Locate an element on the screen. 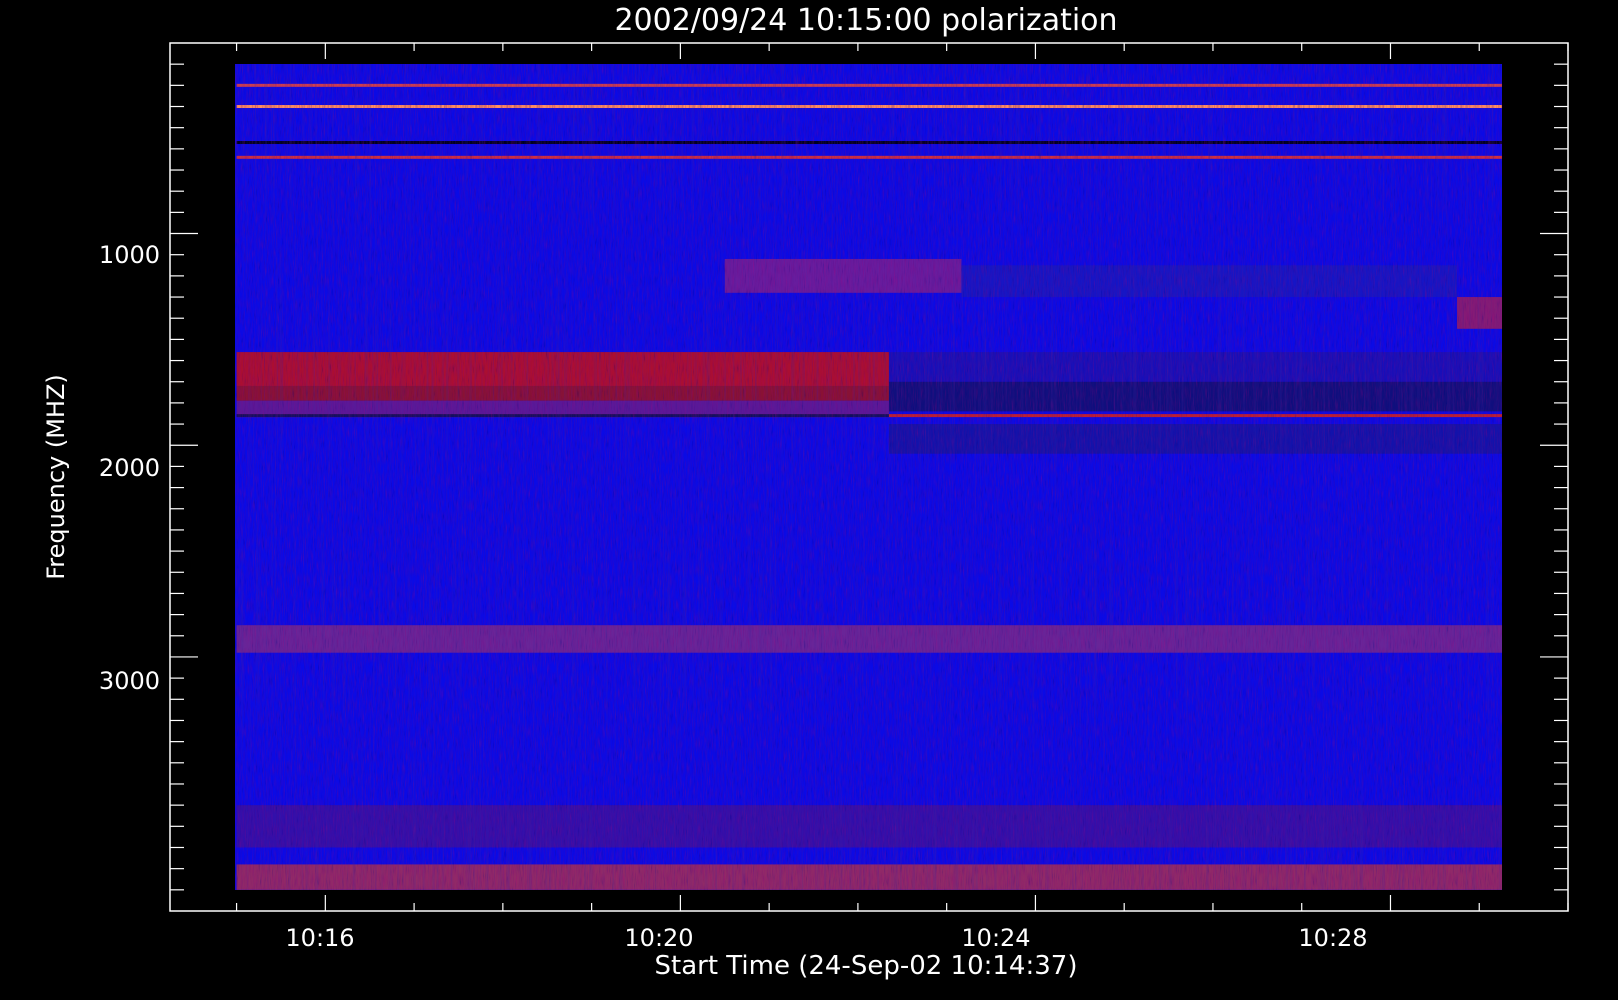  x-tick-label: 10:20 is located at coordinates (658, 938).